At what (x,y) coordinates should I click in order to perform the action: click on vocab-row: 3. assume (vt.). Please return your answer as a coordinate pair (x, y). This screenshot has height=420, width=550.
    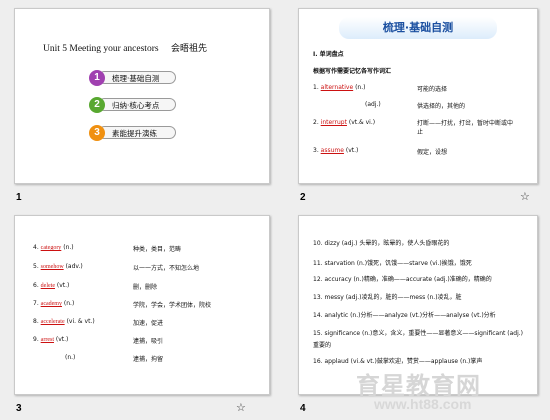
    Looking at the image, I should click on (336, 150).